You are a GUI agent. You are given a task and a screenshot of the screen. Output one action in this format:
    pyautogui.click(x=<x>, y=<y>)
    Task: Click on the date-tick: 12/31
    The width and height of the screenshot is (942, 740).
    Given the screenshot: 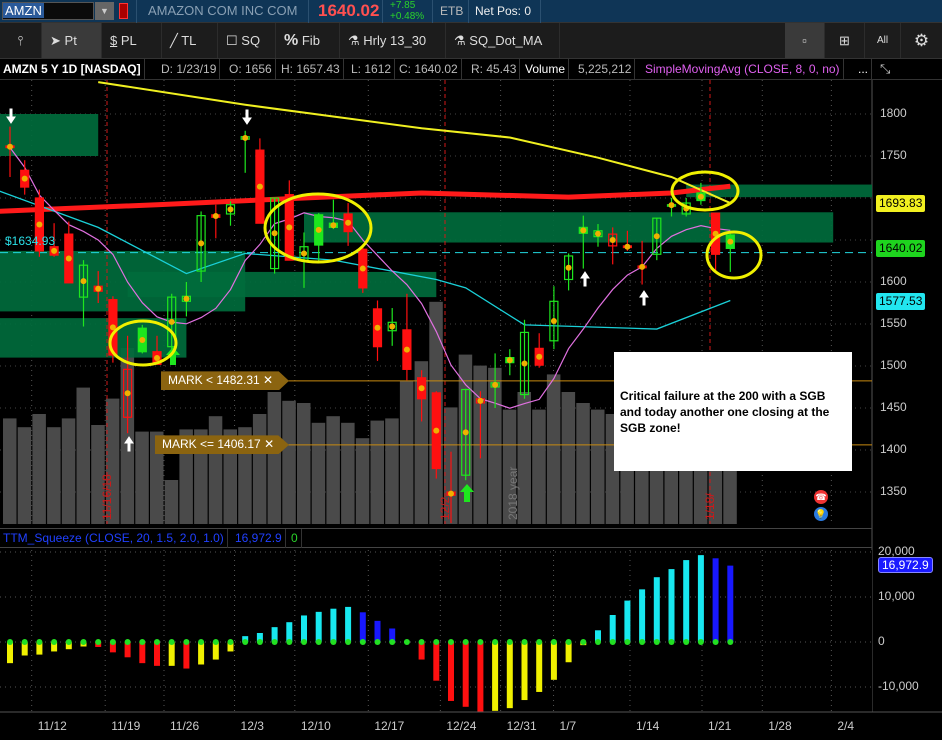 What is the action you would take?
    pyautogui.click(x=521, y=726)
    